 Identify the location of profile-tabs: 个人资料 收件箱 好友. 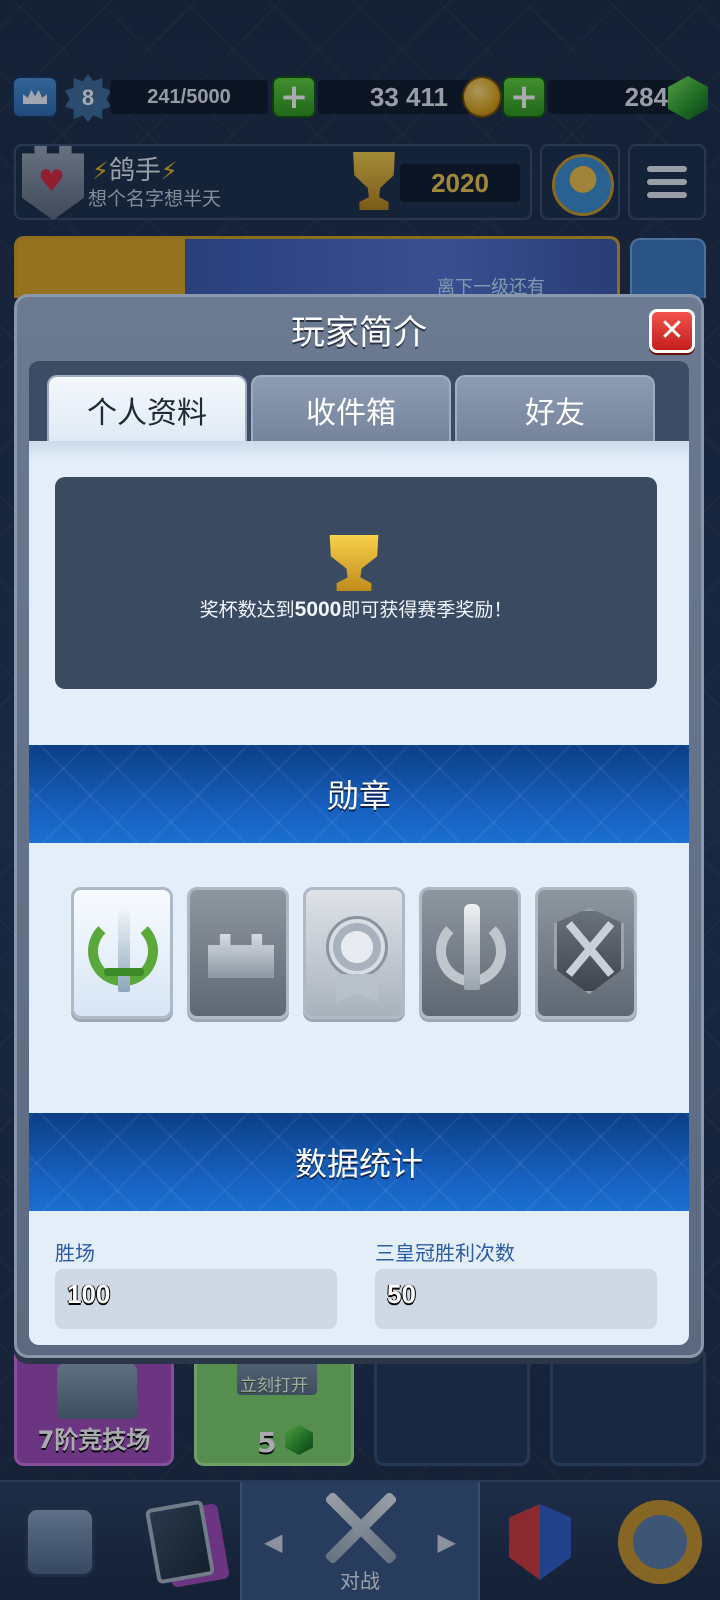
(351, 409).